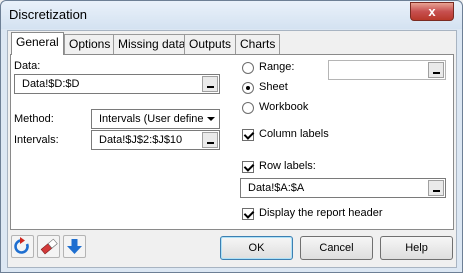 This screenshot has height=273, width=463. I want to click on display-report-header-checkbox, so click(248, 214).